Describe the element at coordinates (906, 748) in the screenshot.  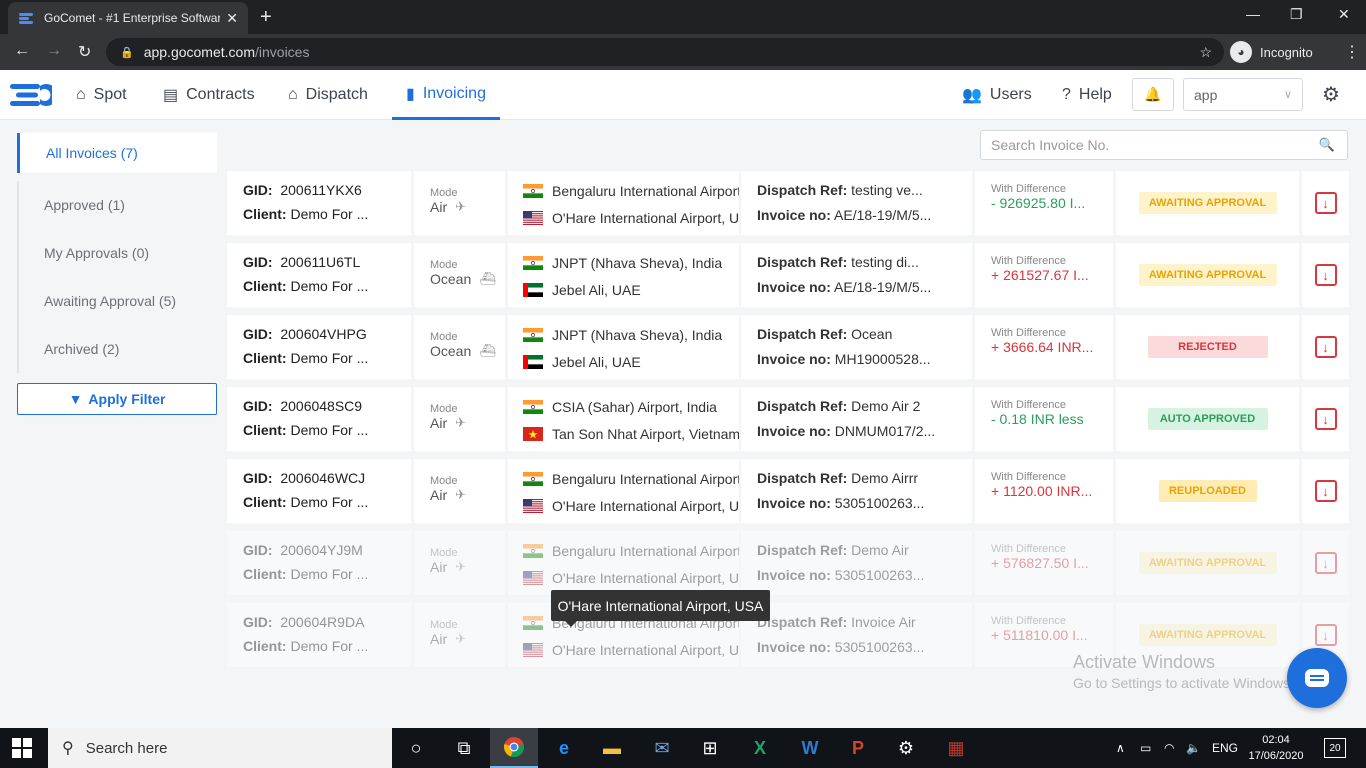
I see `settings-icon: ⚙` at that location.